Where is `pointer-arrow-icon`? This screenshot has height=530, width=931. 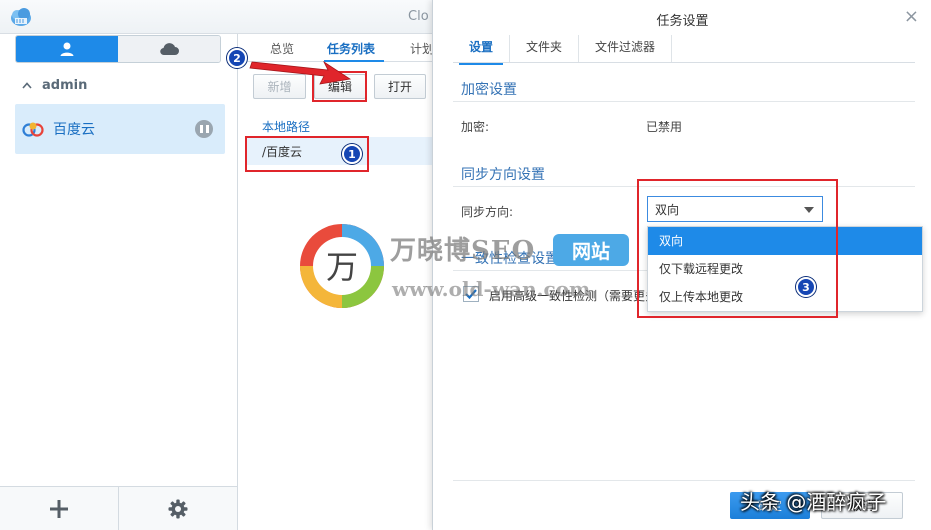
pointer-arrow-icon is located at coordinates (300, 72).